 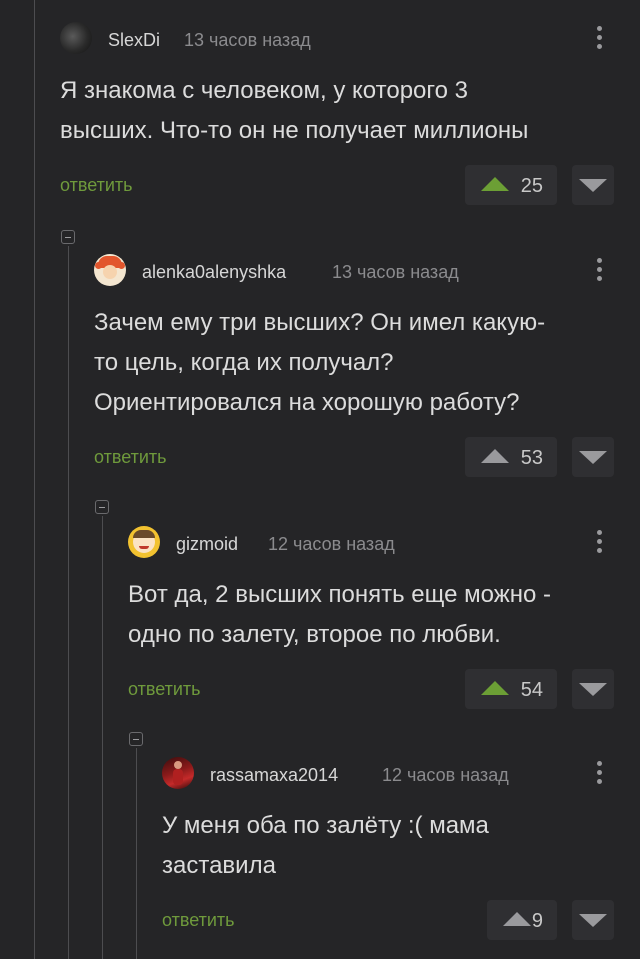 I want to click on upvote-button: 9, so click(x=522, y=920).